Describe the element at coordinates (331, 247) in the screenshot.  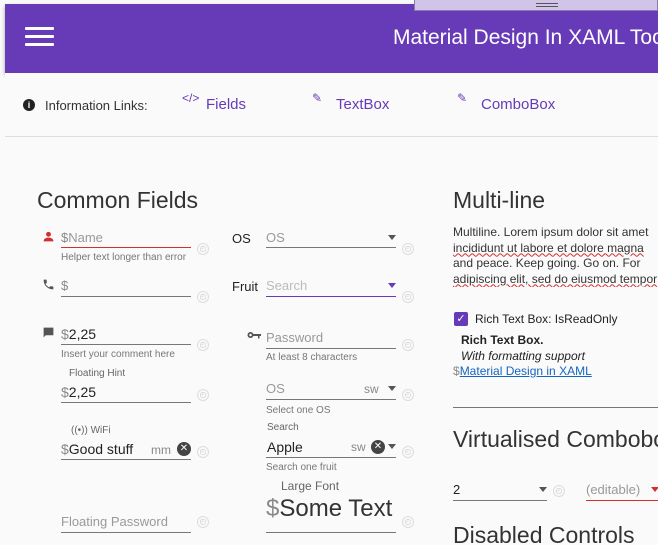
I see `os-underline` at that location.